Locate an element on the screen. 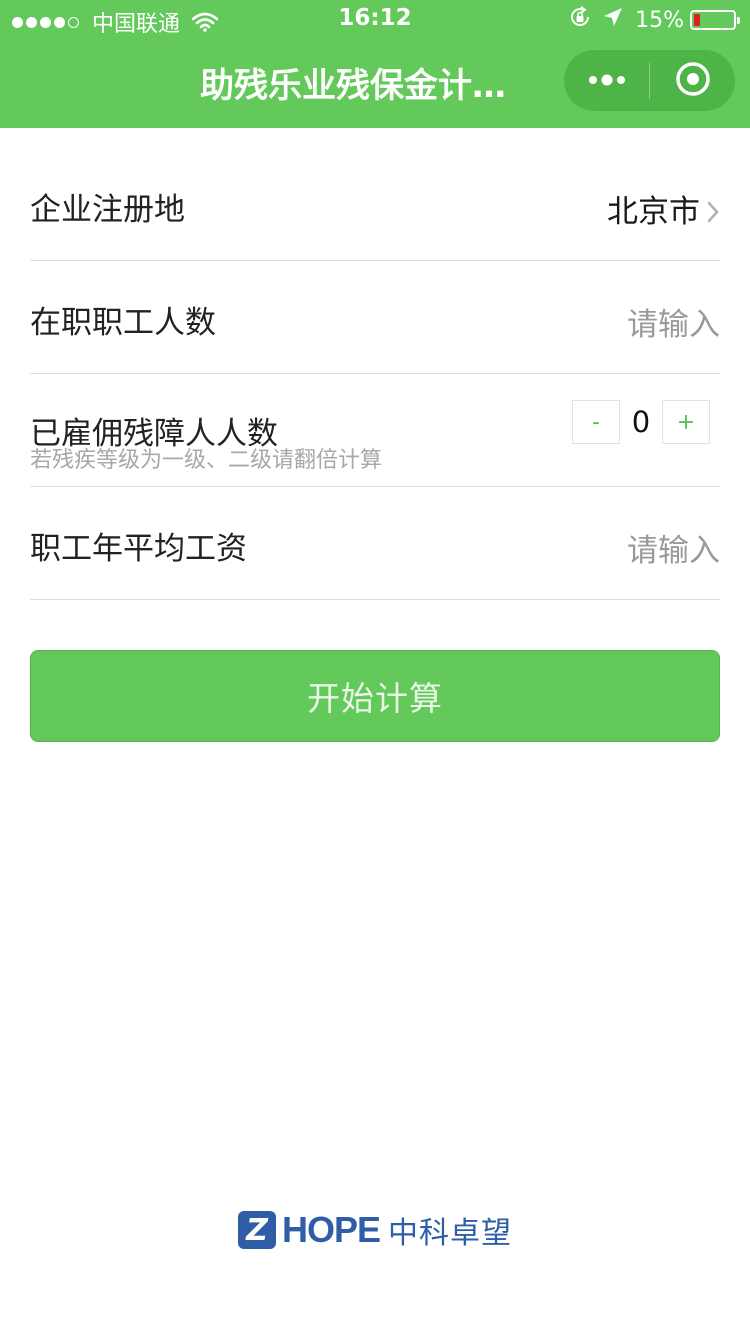  rotation-lock-icon is located at coordinates (580, 20).